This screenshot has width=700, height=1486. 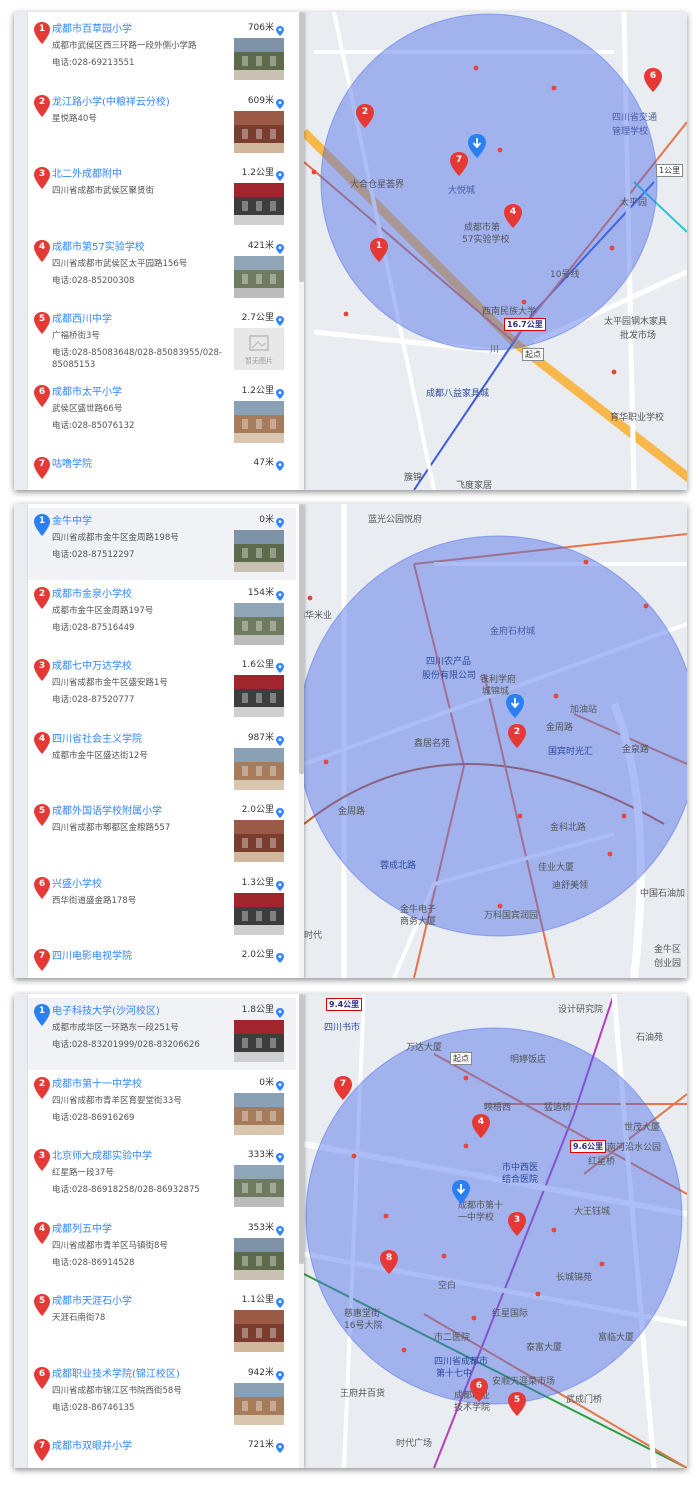 I want to click on result-item: 4 成都列五中学 353米 四川省成都市青羊区马镇街8号 电话:028-86914528, so click(x=162, y=1252).